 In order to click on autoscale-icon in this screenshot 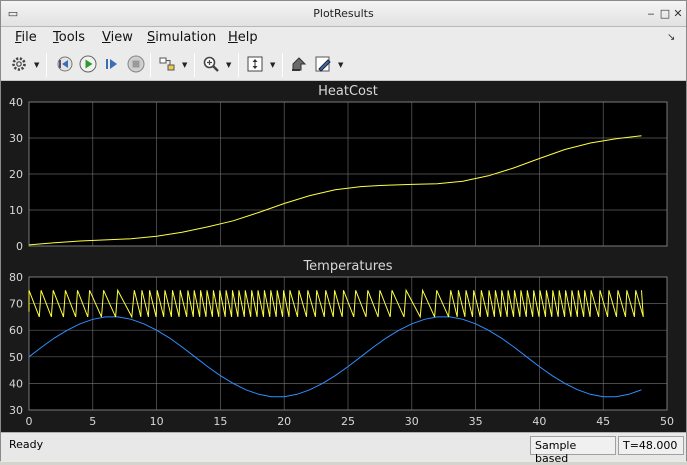, I will do `click(255, 64)`.